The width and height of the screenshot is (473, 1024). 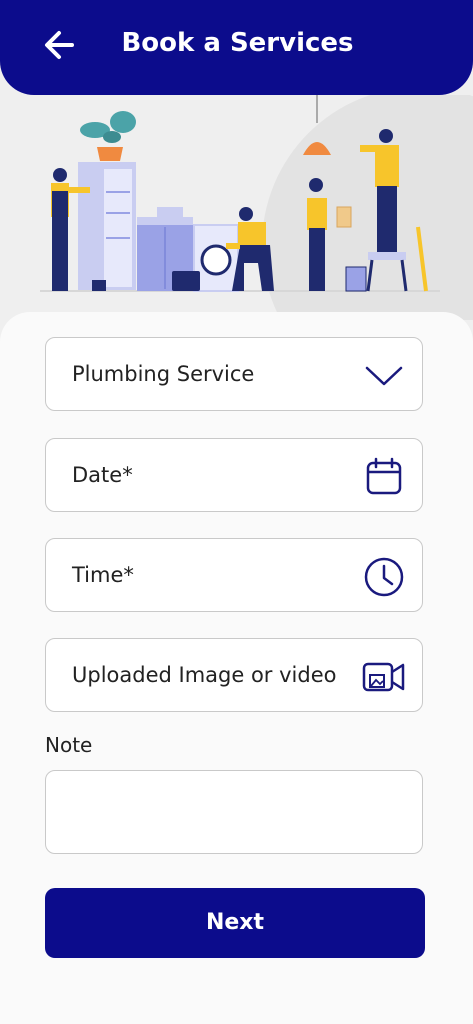 What do you see at coordinates (163, 374) in the screenshot?
I see `service-select-value: Plumbing Service` at bounding box center [163, 374].